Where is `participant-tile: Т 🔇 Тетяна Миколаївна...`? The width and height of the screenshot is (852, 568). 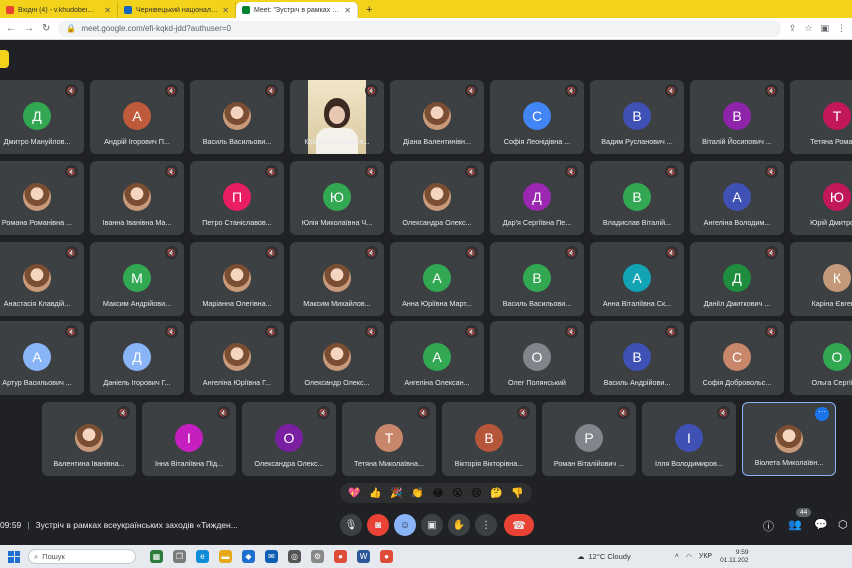 participant-tile: Т 🔇 Тетяна Миколаївна... is located at coordinates (389, 439).